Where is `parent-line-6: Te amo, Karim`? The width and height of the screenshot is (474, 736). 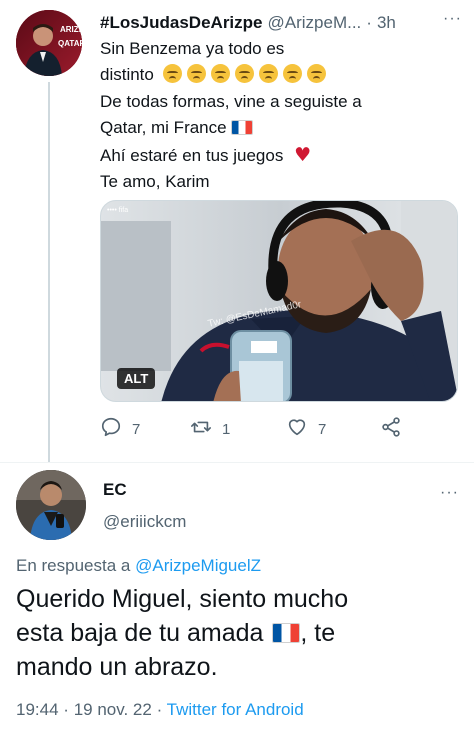 parent-line-6: Te amo, Karim is located at coordinates (155, 182).